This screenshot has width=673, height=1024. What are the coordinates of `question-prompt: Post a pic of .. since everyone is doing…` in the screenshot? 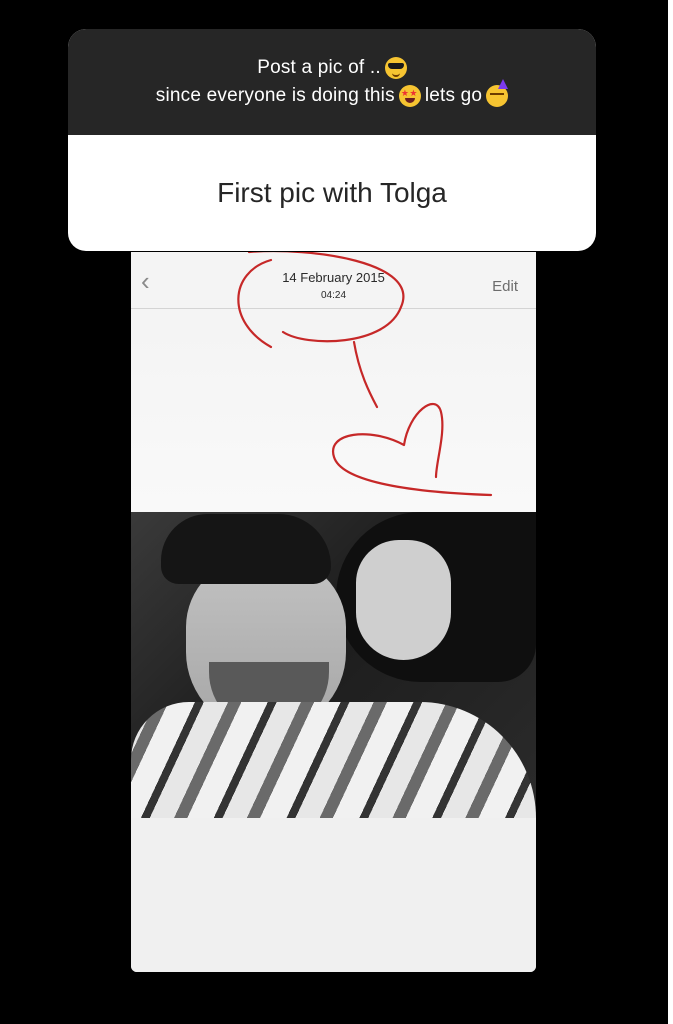 It's located at (332, 82).